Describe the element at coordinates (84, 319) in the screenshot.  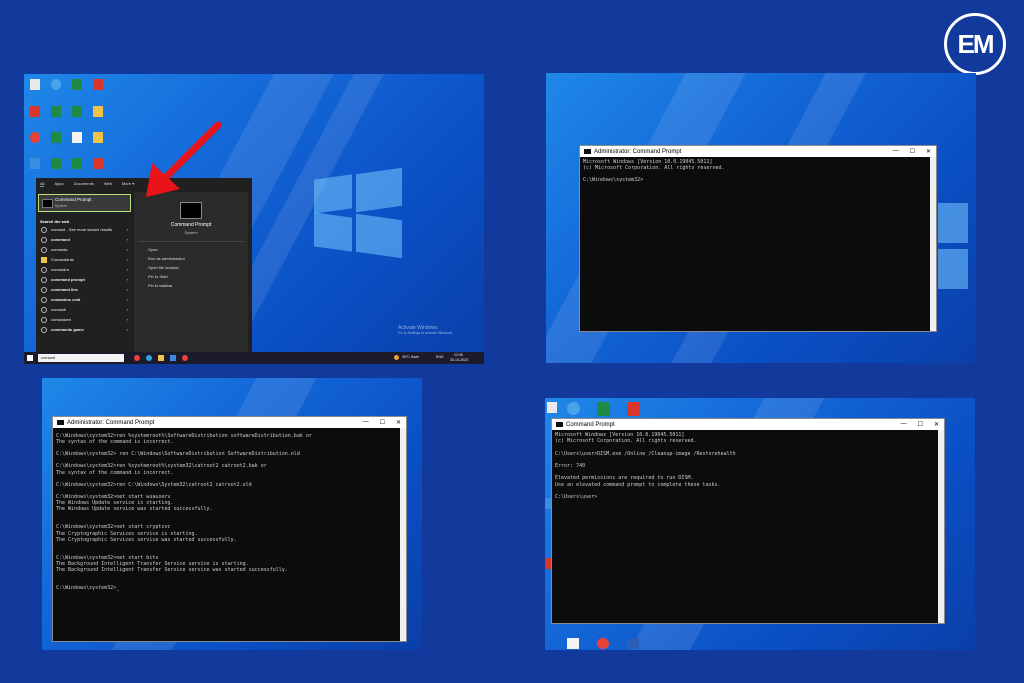
I see `web-result: comandant ›` at that location.